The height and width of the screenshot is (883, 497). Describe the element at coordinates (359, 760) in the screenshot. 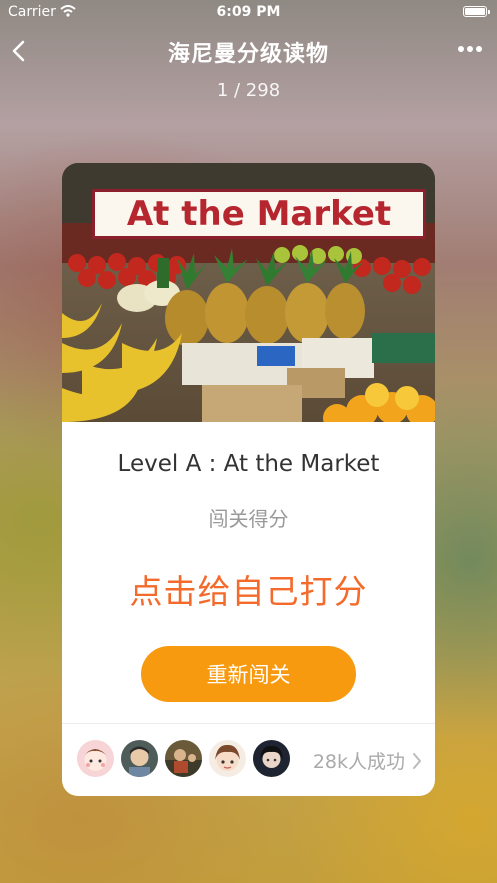

I see `success-count: 28k人成功` at that location.